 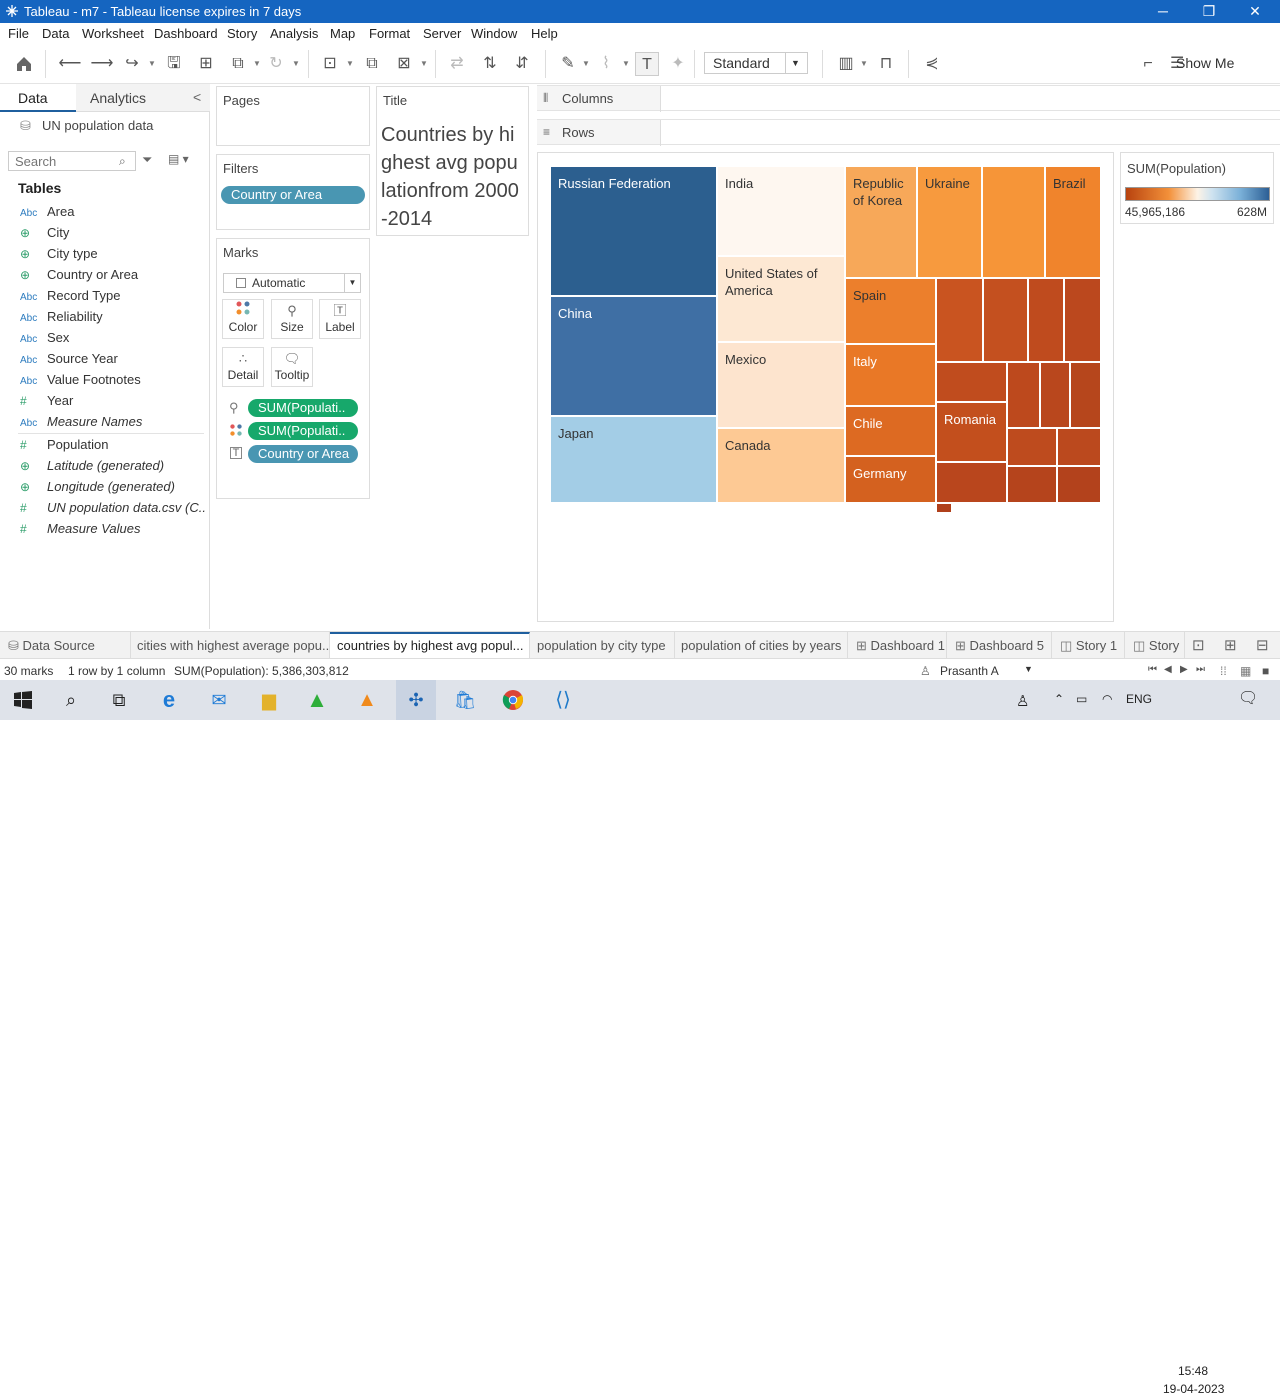 What do you see at coordinates (761, 645) in the screenshot?
I see `tab-sheet: population of cities by years` at bounding box center [761, 645].